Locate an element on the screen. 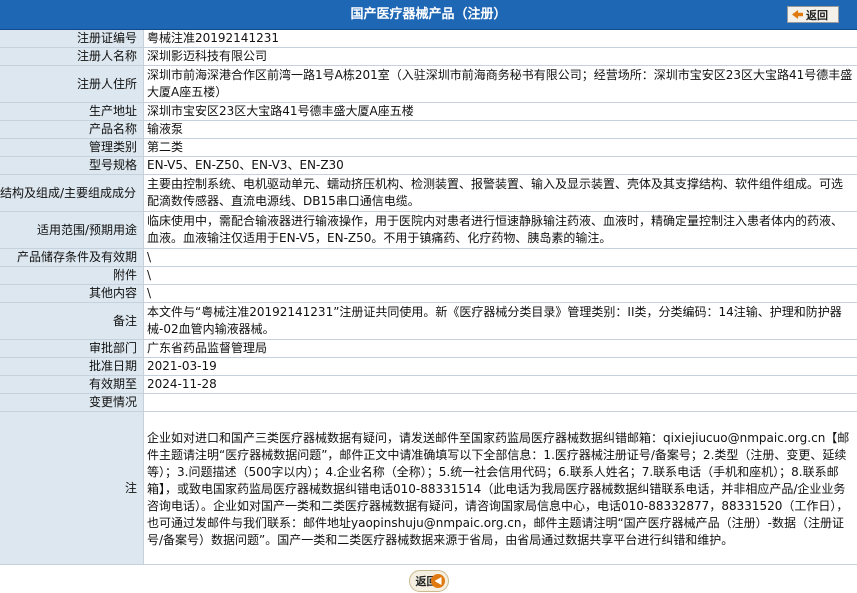 This screenshot has width=857, height=593. label-registrant: 注册人名称 is located at coordinates (72, 57).